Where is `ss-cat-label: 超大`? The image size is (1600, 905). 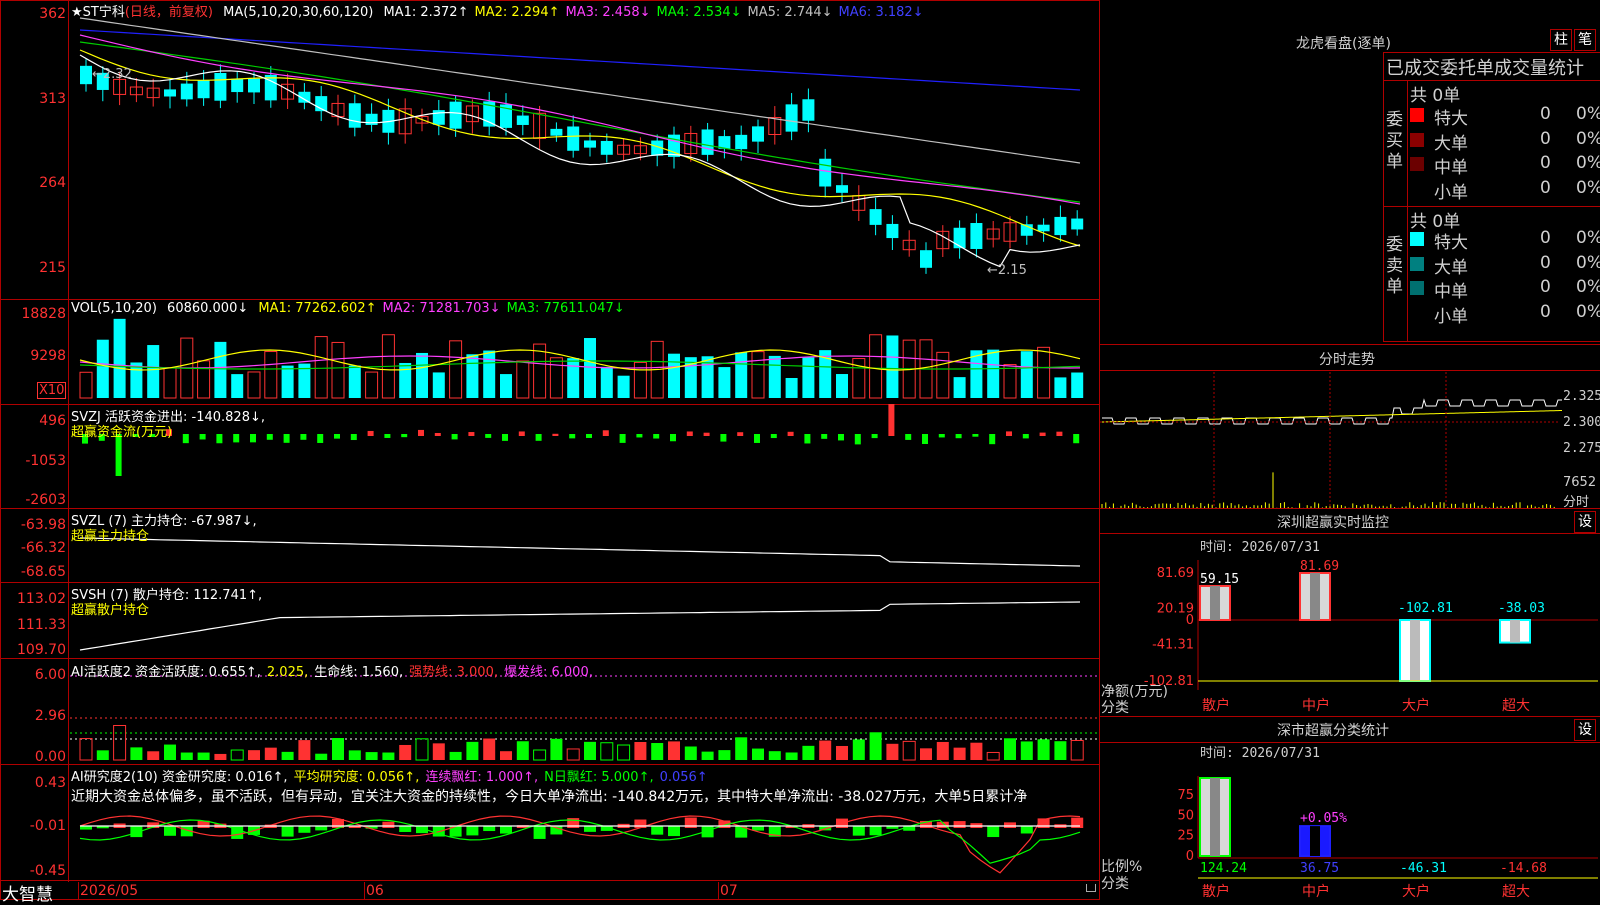
ss-cat-label: 超大 is located at coordinates (1516, 892).